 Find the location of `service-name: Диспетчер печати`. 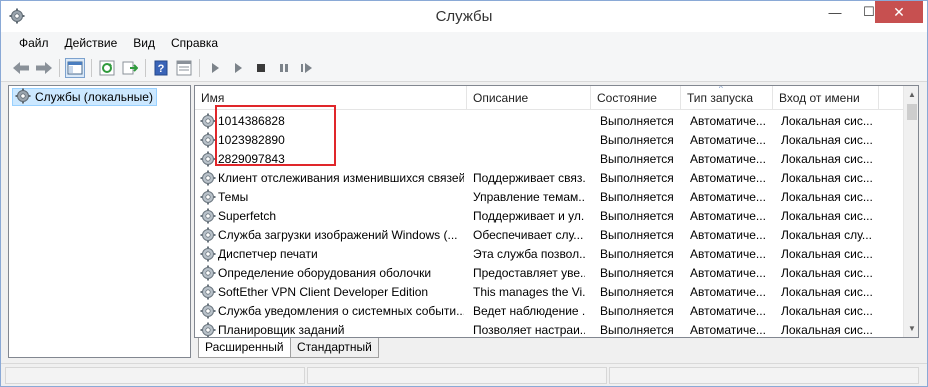

service-name: Диспетчер печати is located at coordinates (268, 254).